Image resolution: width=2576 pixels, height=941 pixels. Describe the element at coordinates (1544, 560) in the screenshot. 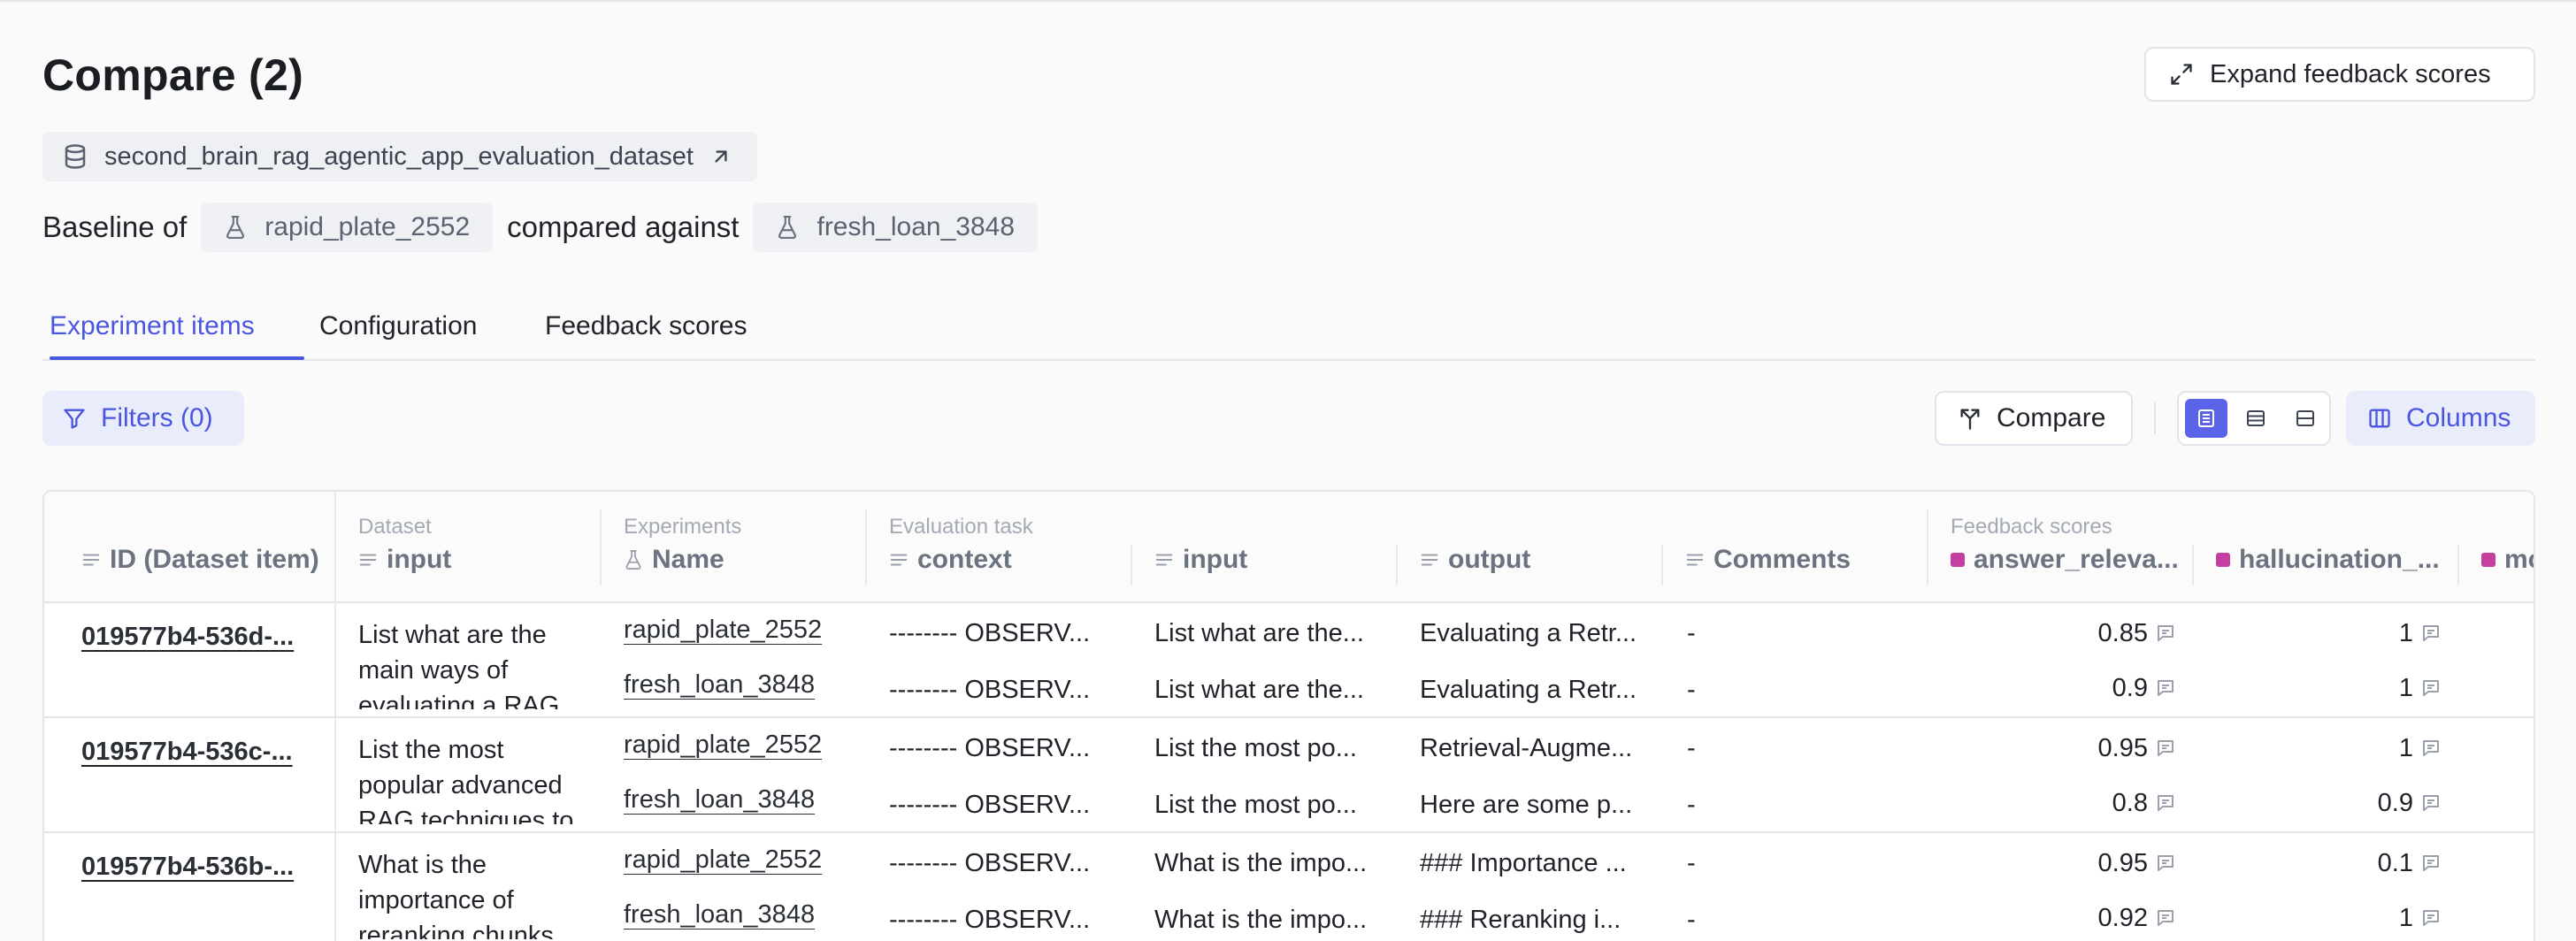

I see `col-header-output: output` at that location.